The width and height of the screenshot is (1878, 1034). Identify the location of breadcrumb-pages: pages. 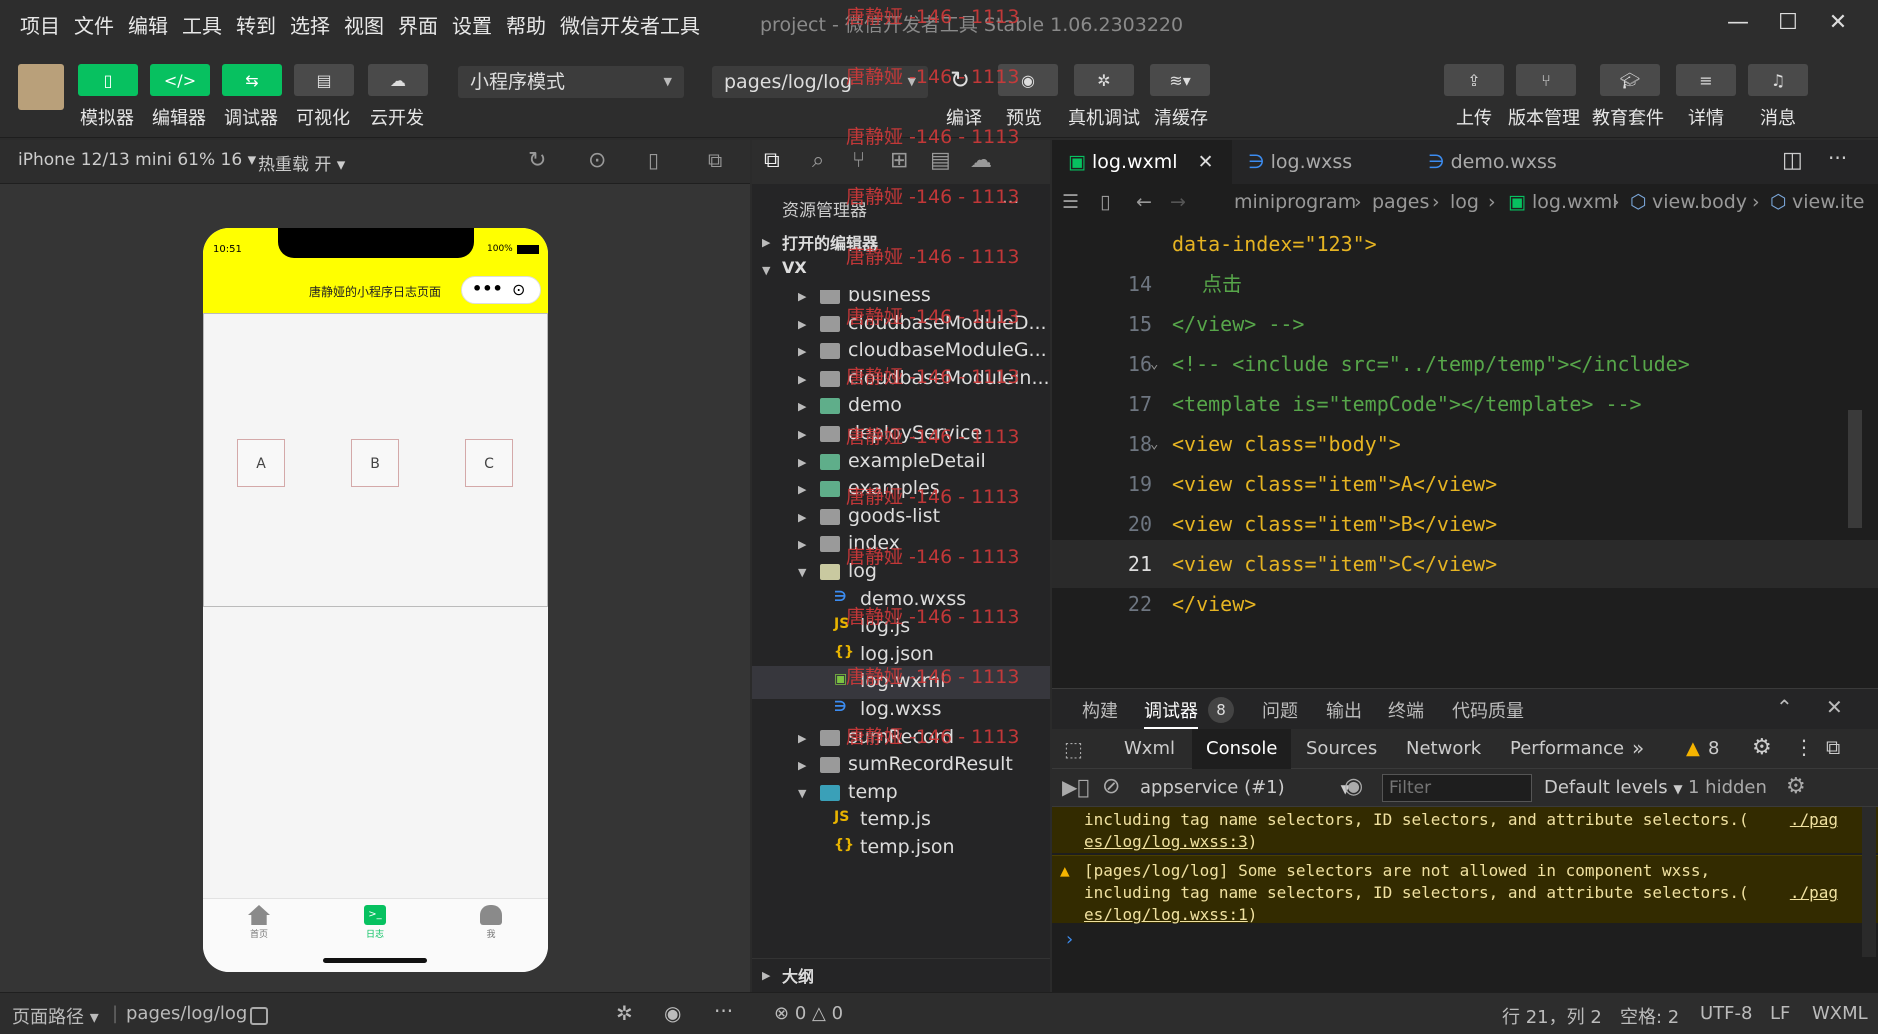
(1400, 202).